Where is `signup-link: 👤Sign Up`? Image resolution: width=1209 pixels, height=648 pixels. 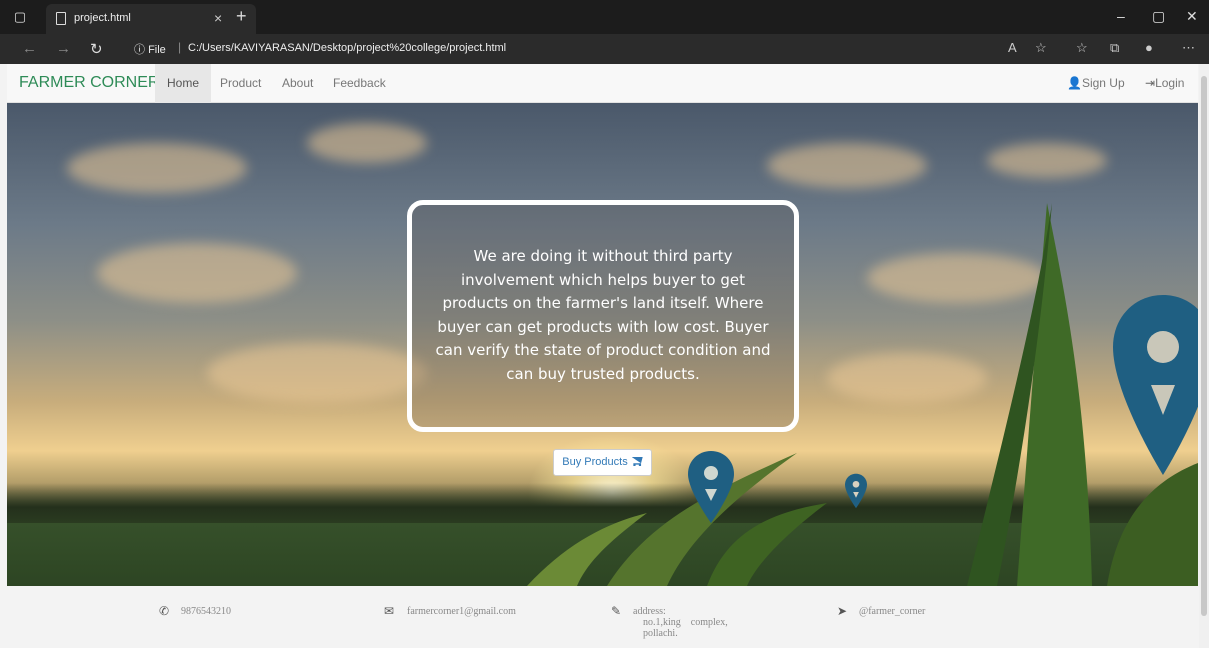 signup-link: 👤Sign Up is located at coordinates (1096, 83).